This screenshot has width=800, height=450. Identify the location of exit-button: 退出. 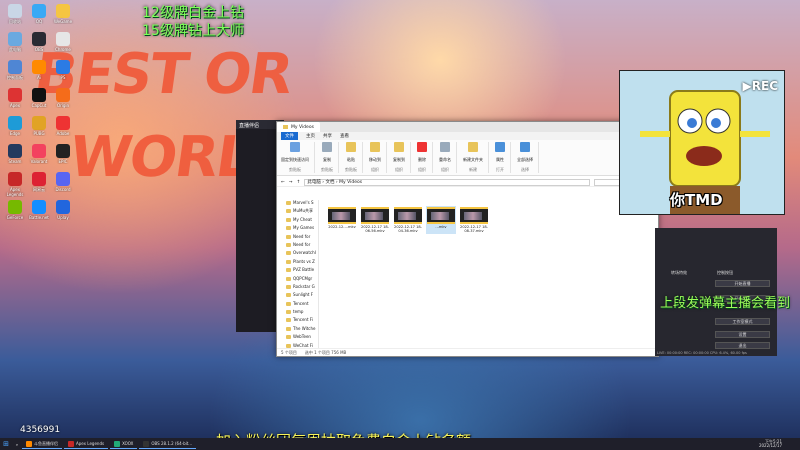
(742, 345).